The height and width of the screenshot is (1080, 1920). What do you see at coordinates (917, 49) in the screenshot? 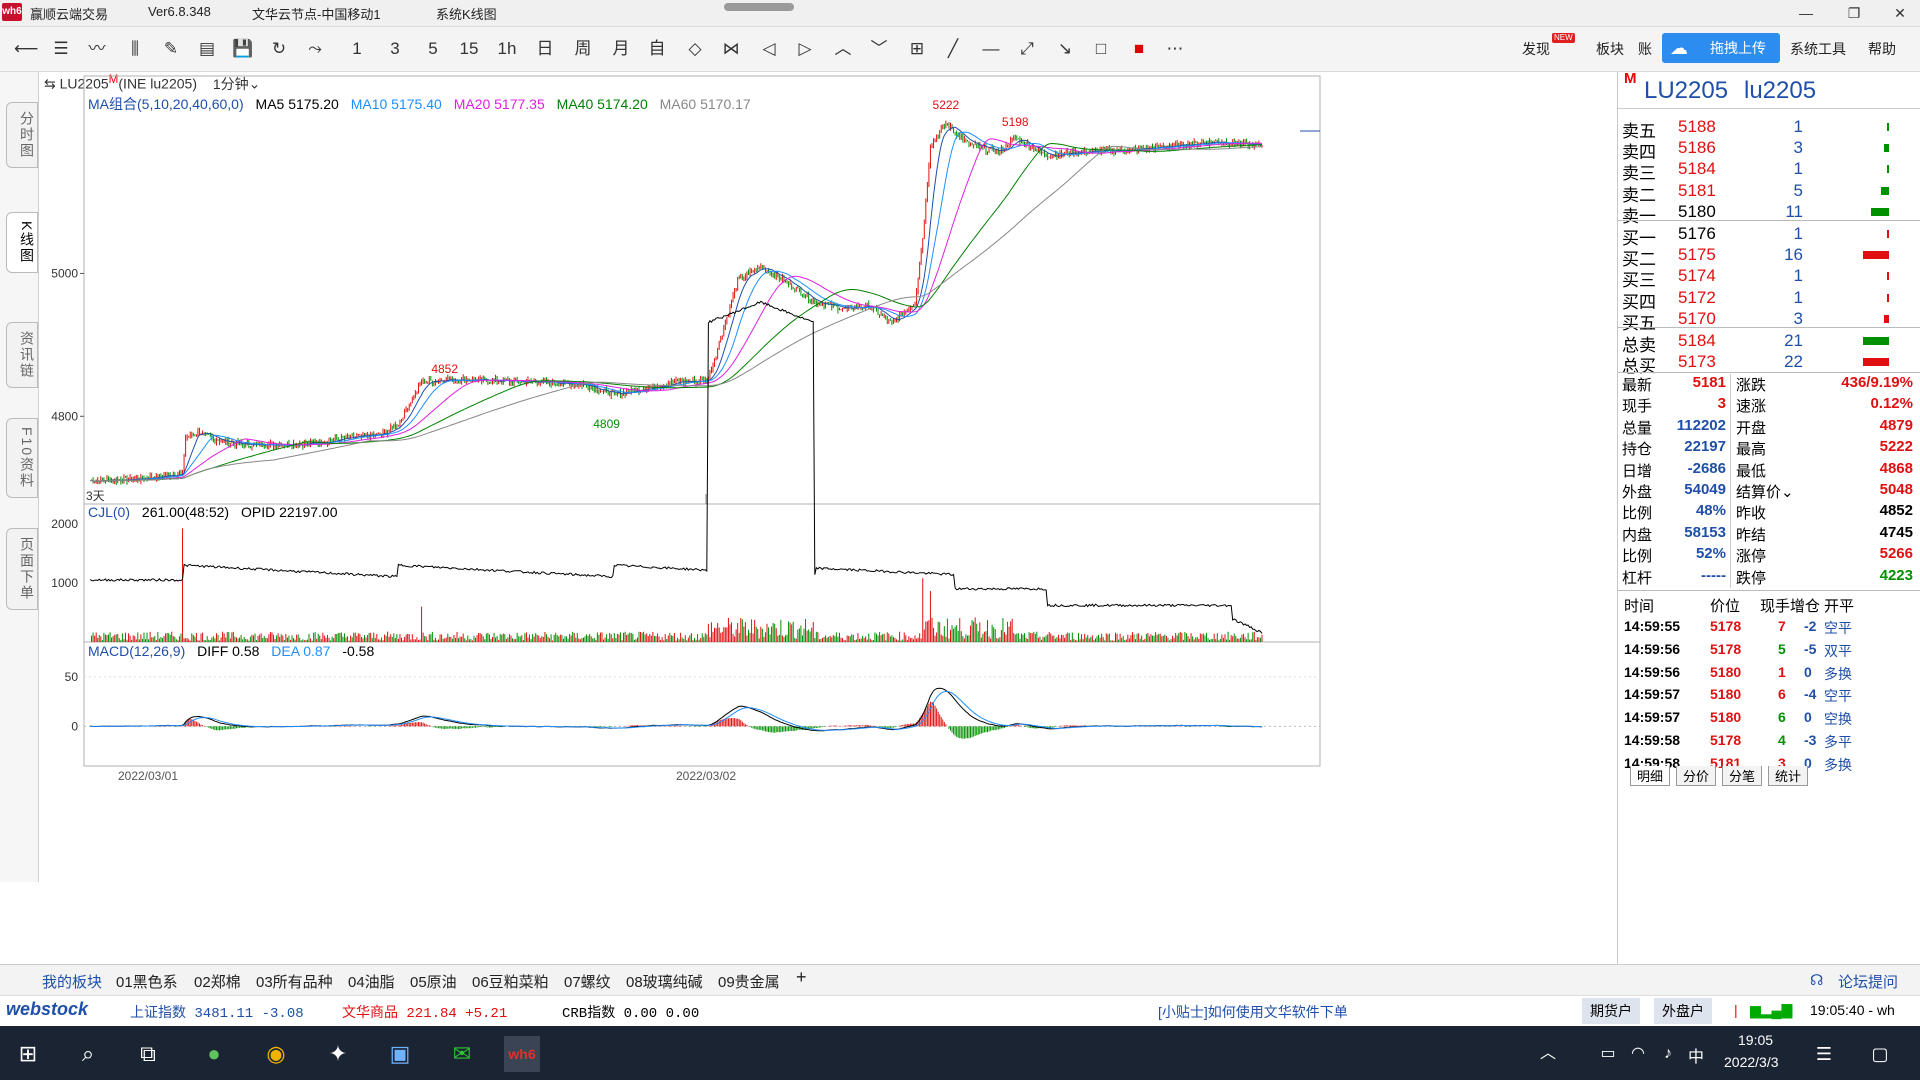
I see `layout-icon: ⊞` at bounding box center [917, 49].